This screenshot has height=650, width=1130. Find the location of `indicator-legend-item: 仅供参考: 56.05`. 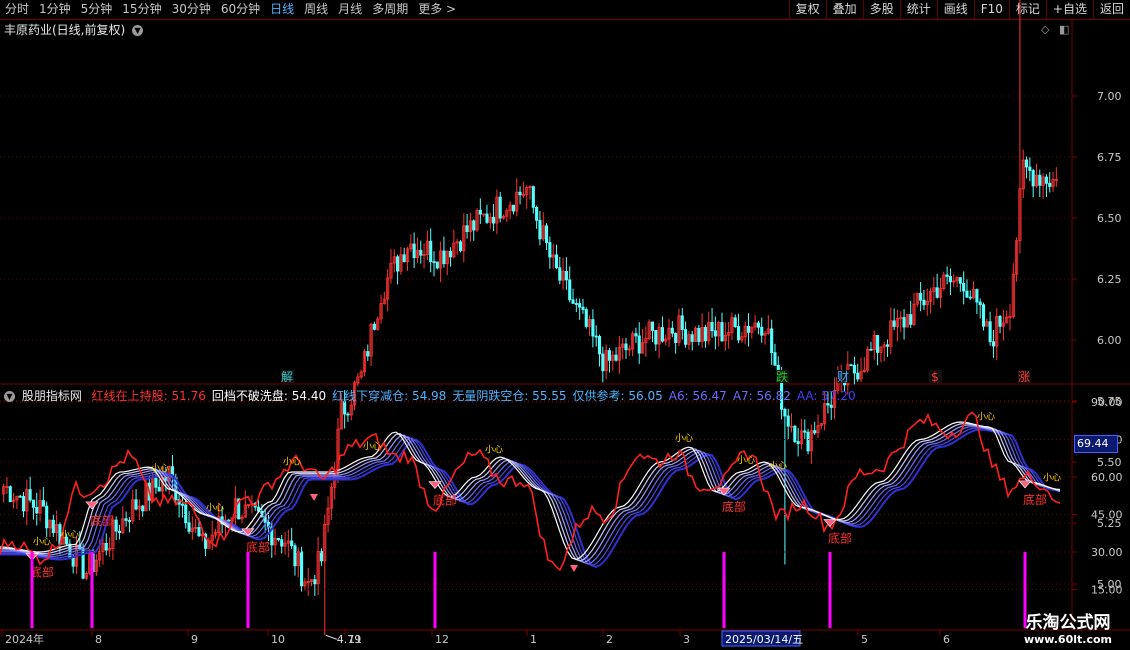

indicator-legend-item: 仅供参考: 56.05 is located at coordinates (617, 396).